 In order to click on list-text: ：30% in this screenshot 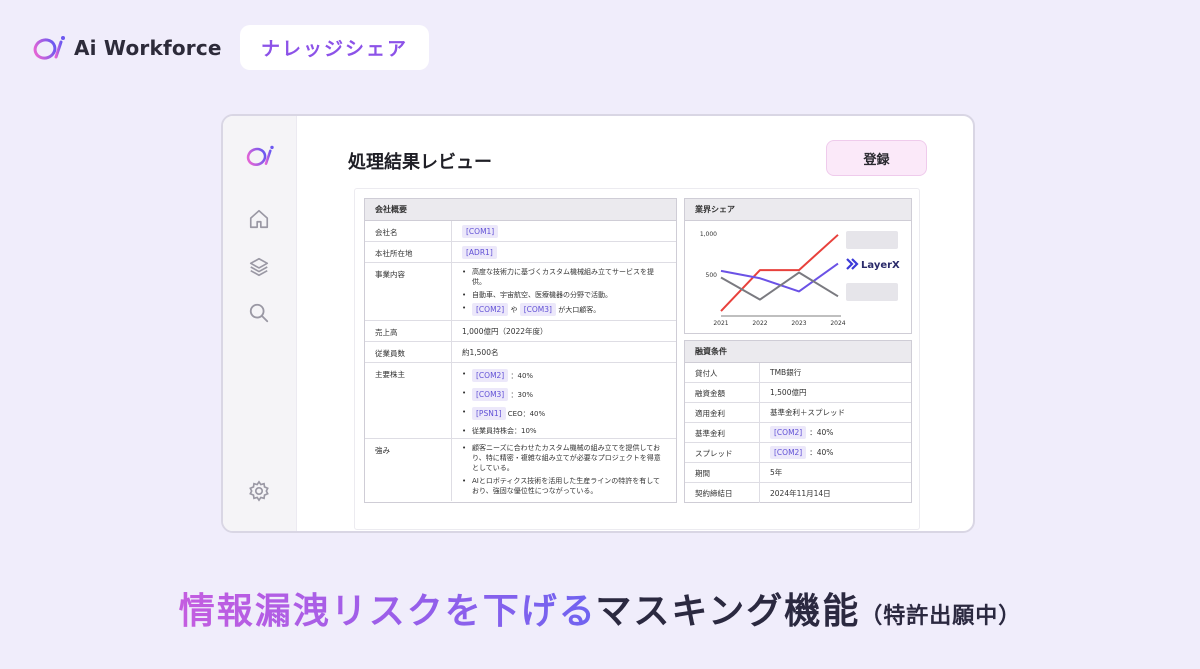, I will do `click(522, 395)`.